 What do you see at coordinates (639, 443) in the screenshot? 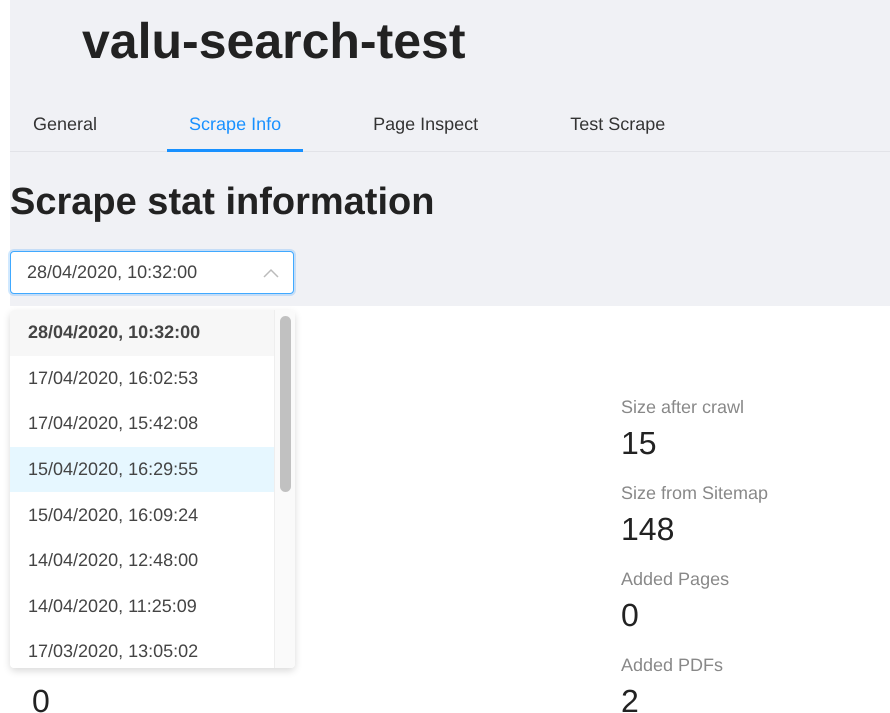
I see `stat-value: 15` at bounding box center [639, 443].